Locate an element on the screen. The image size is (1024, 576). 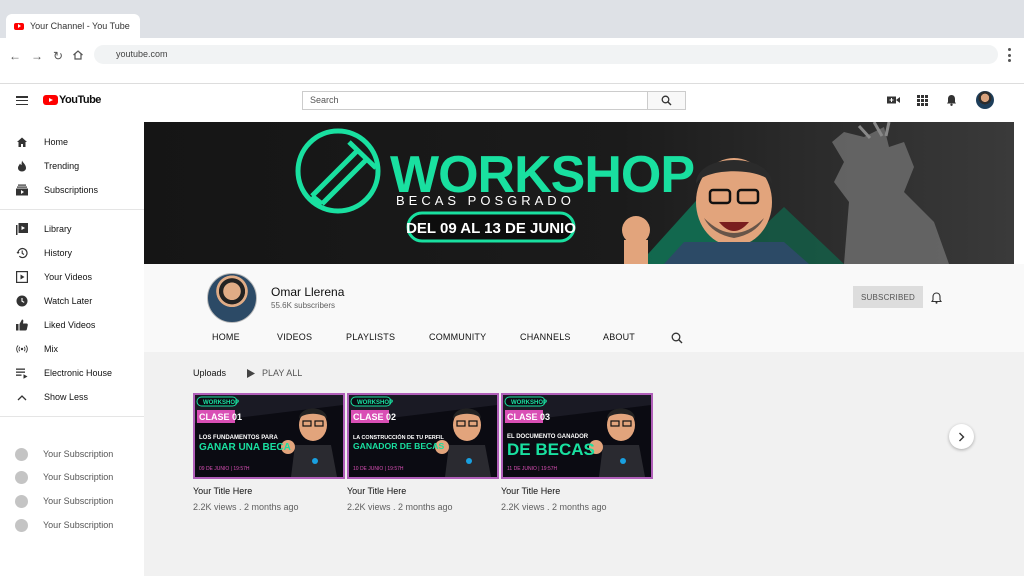
banner-subtitle: BECAS POSGRADO is located at coordinates (485, 200).